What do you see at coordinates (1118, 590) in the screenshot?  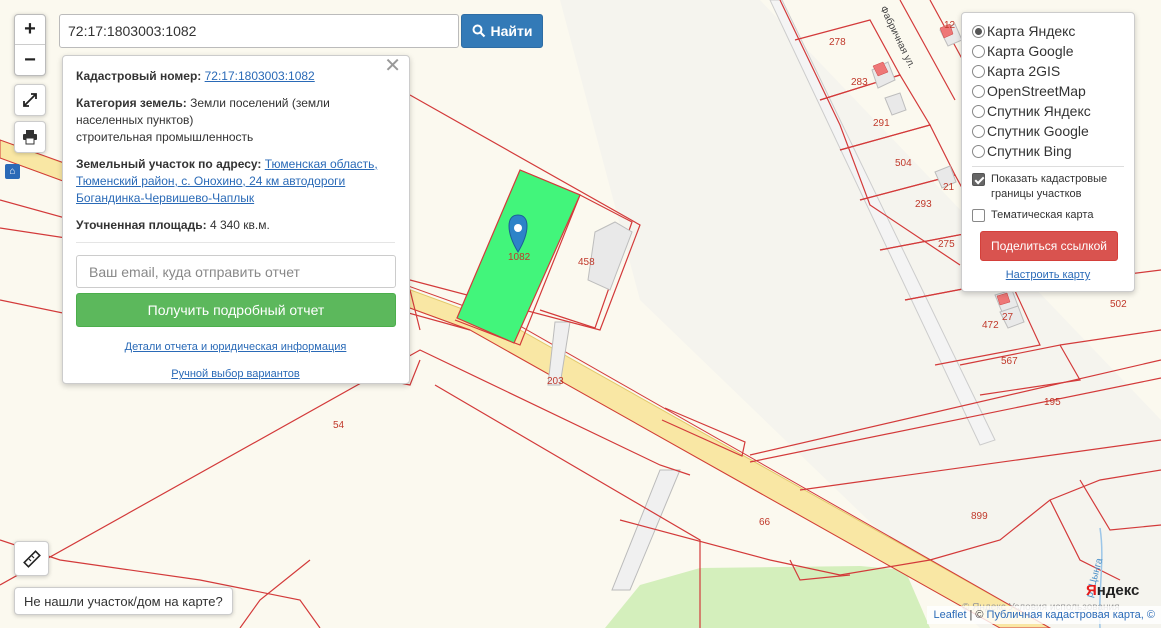 I see `logo-rest: ндекс` at bounding box center [1118, 590].